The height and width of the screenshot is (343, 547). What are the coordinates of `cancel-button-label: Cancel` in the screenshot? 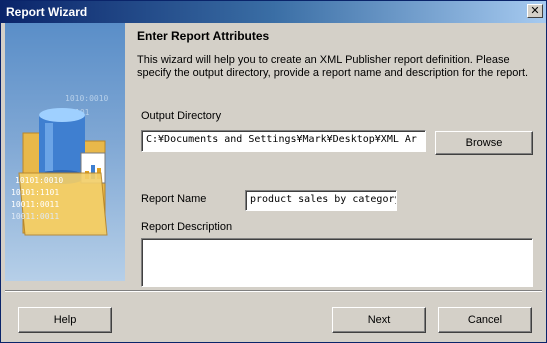 It's located at (485, 320).